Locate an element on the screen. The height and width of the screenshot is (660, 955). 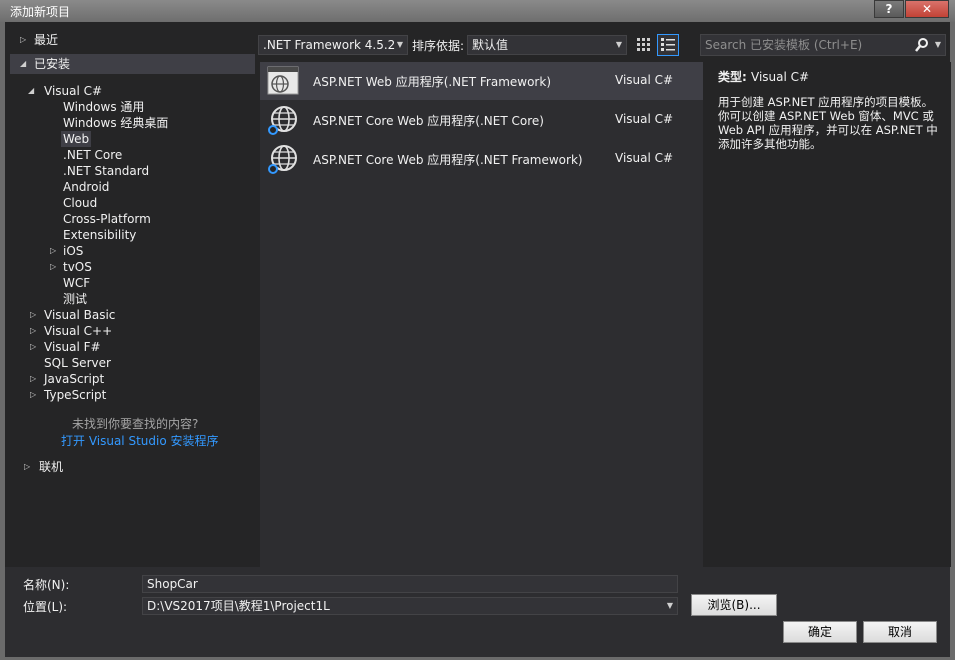
location-field: D:\VS2017项目\教程1\Project1L ▼ is located at coordinates (410, 606).